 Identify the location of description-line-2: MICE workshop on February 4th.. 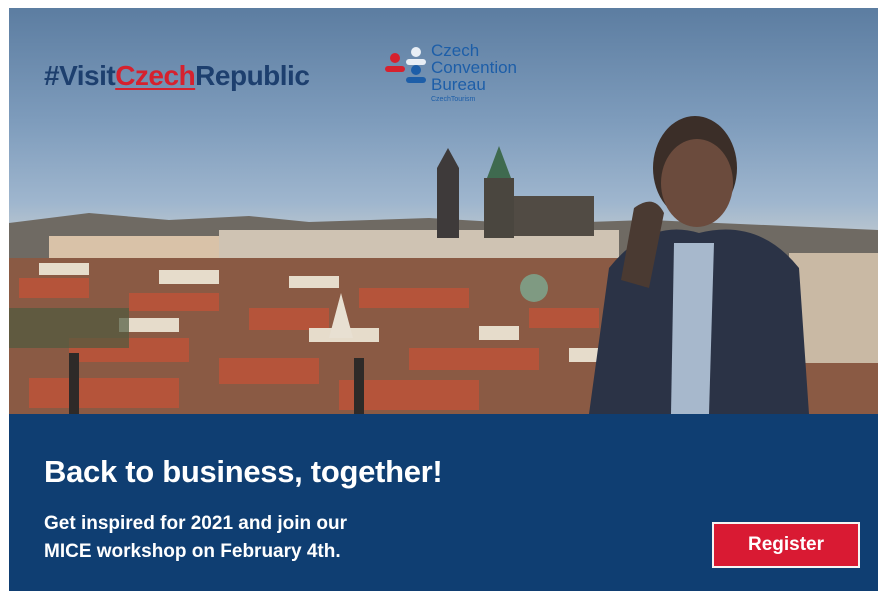
(192, 551).